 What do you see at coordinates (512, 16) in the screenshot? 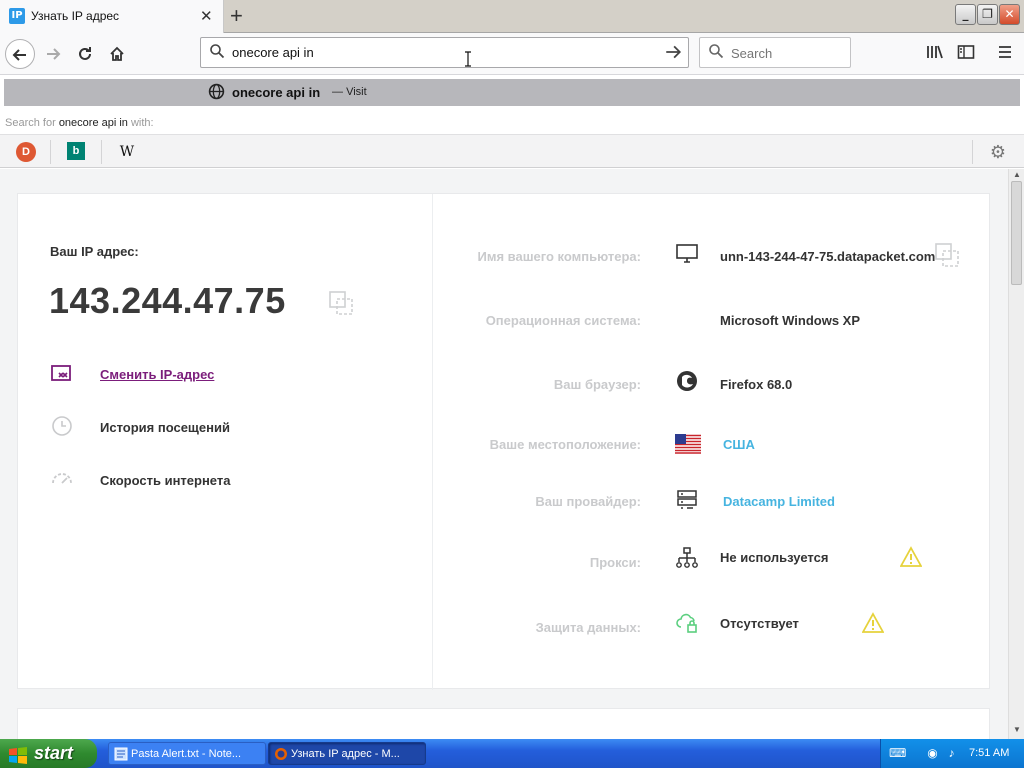
I see `tab-strip: IP Узнать IP адрес ✕ + _ ❐ ✕` at bounding box center [512, 16].